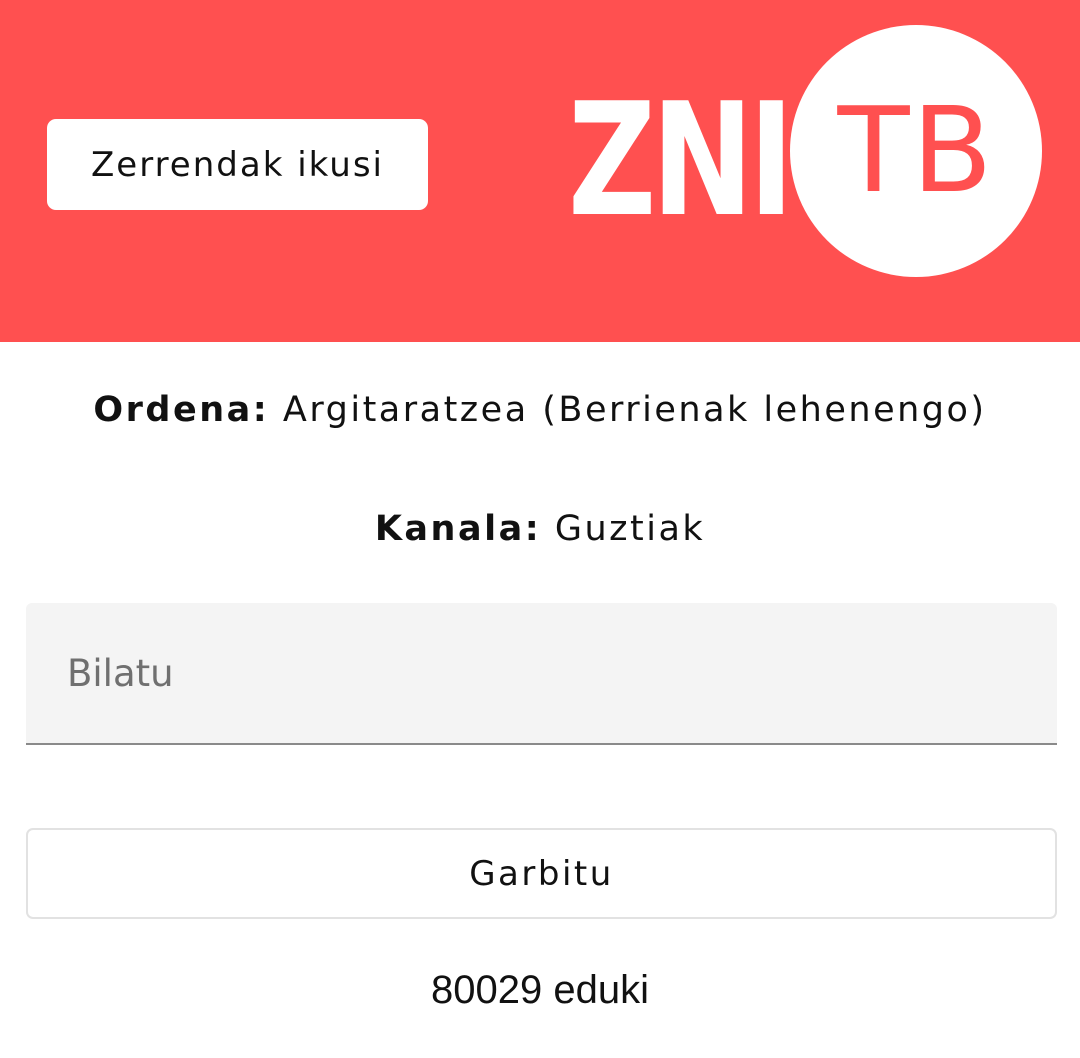 The height and width of the screenshot is (1058, 1080). What do you see at coordinates (181, 410) in the screenshot?
I see `order-label: Ordena:` at bounding box center [181, 410].